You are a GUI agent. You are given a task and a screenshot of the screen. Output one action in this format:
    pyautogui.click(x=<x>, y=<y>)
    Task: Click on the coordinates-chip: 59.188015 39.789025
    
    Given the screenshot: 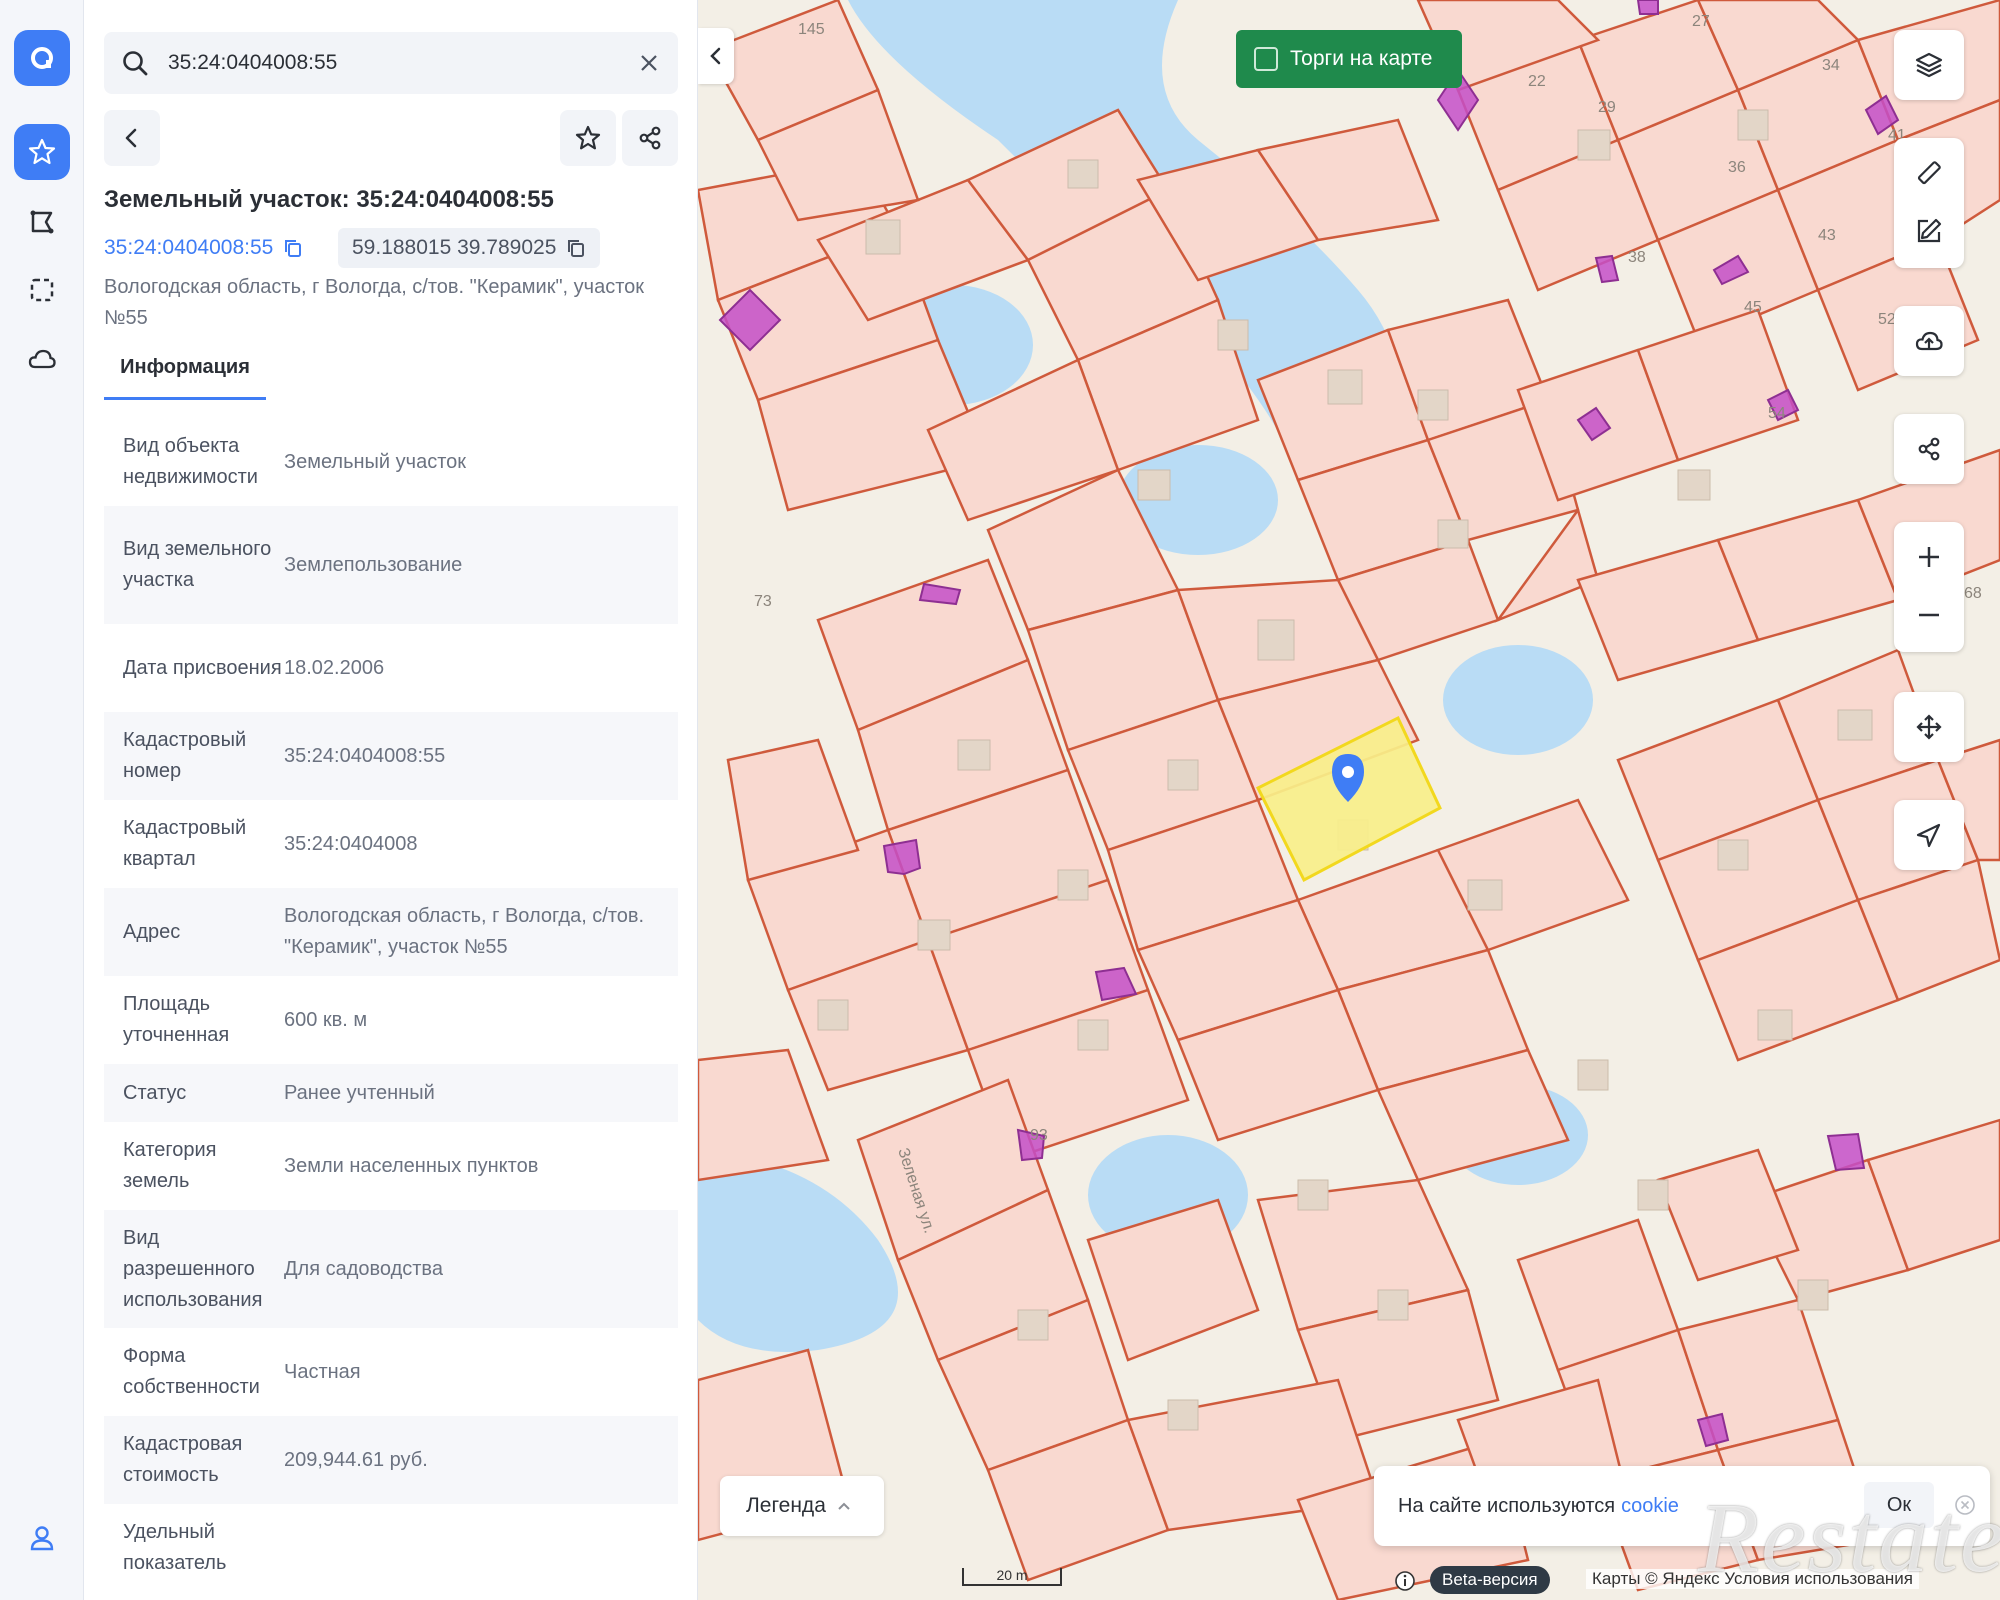 What is the action you would take?
    pyautogui.click(x=469, y=248)
    